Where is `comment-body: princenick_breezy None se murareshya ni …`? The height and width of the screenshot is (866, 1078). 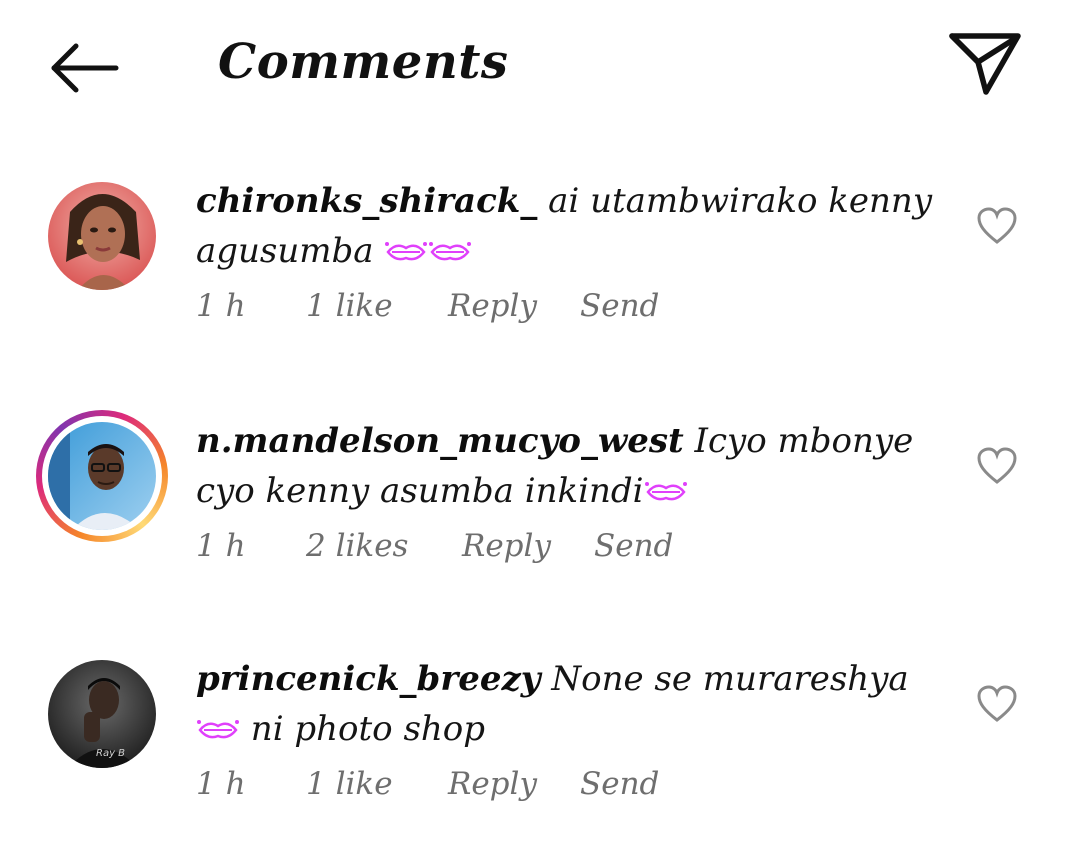
comment-body: princenick_breezy None se murareshya ni … is located at coordinates (566, 704).